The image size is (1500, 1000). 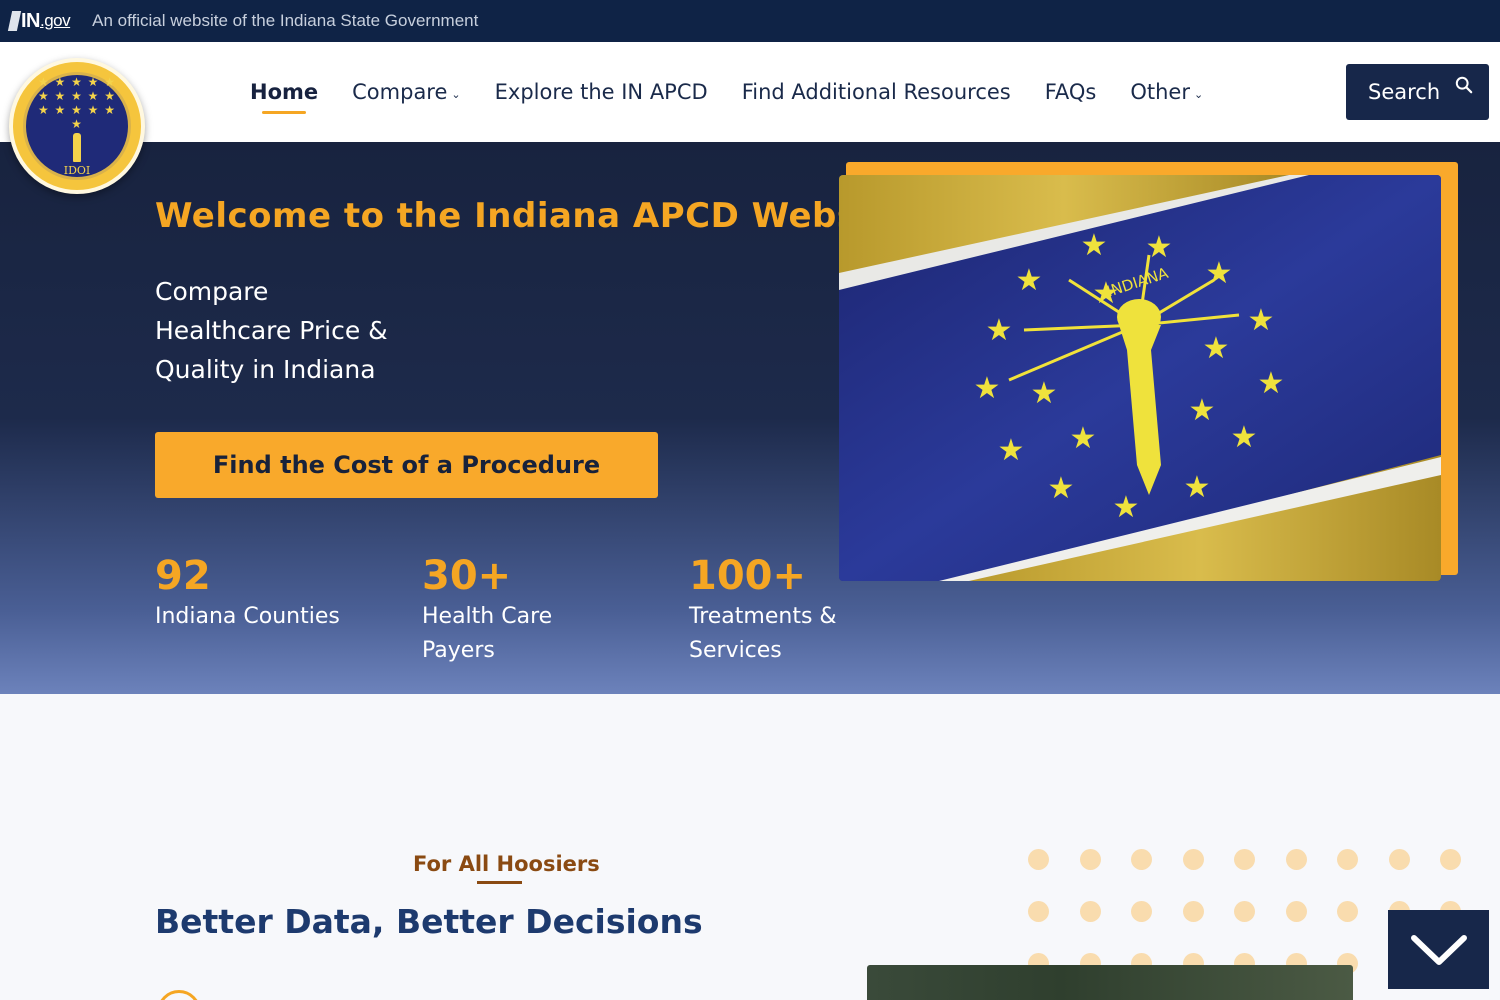 What do you see at coordinates (506, 864) in the screenshot?
I see `section-eyebrow: For All Hoosiers` at bounding box center [506, 864].